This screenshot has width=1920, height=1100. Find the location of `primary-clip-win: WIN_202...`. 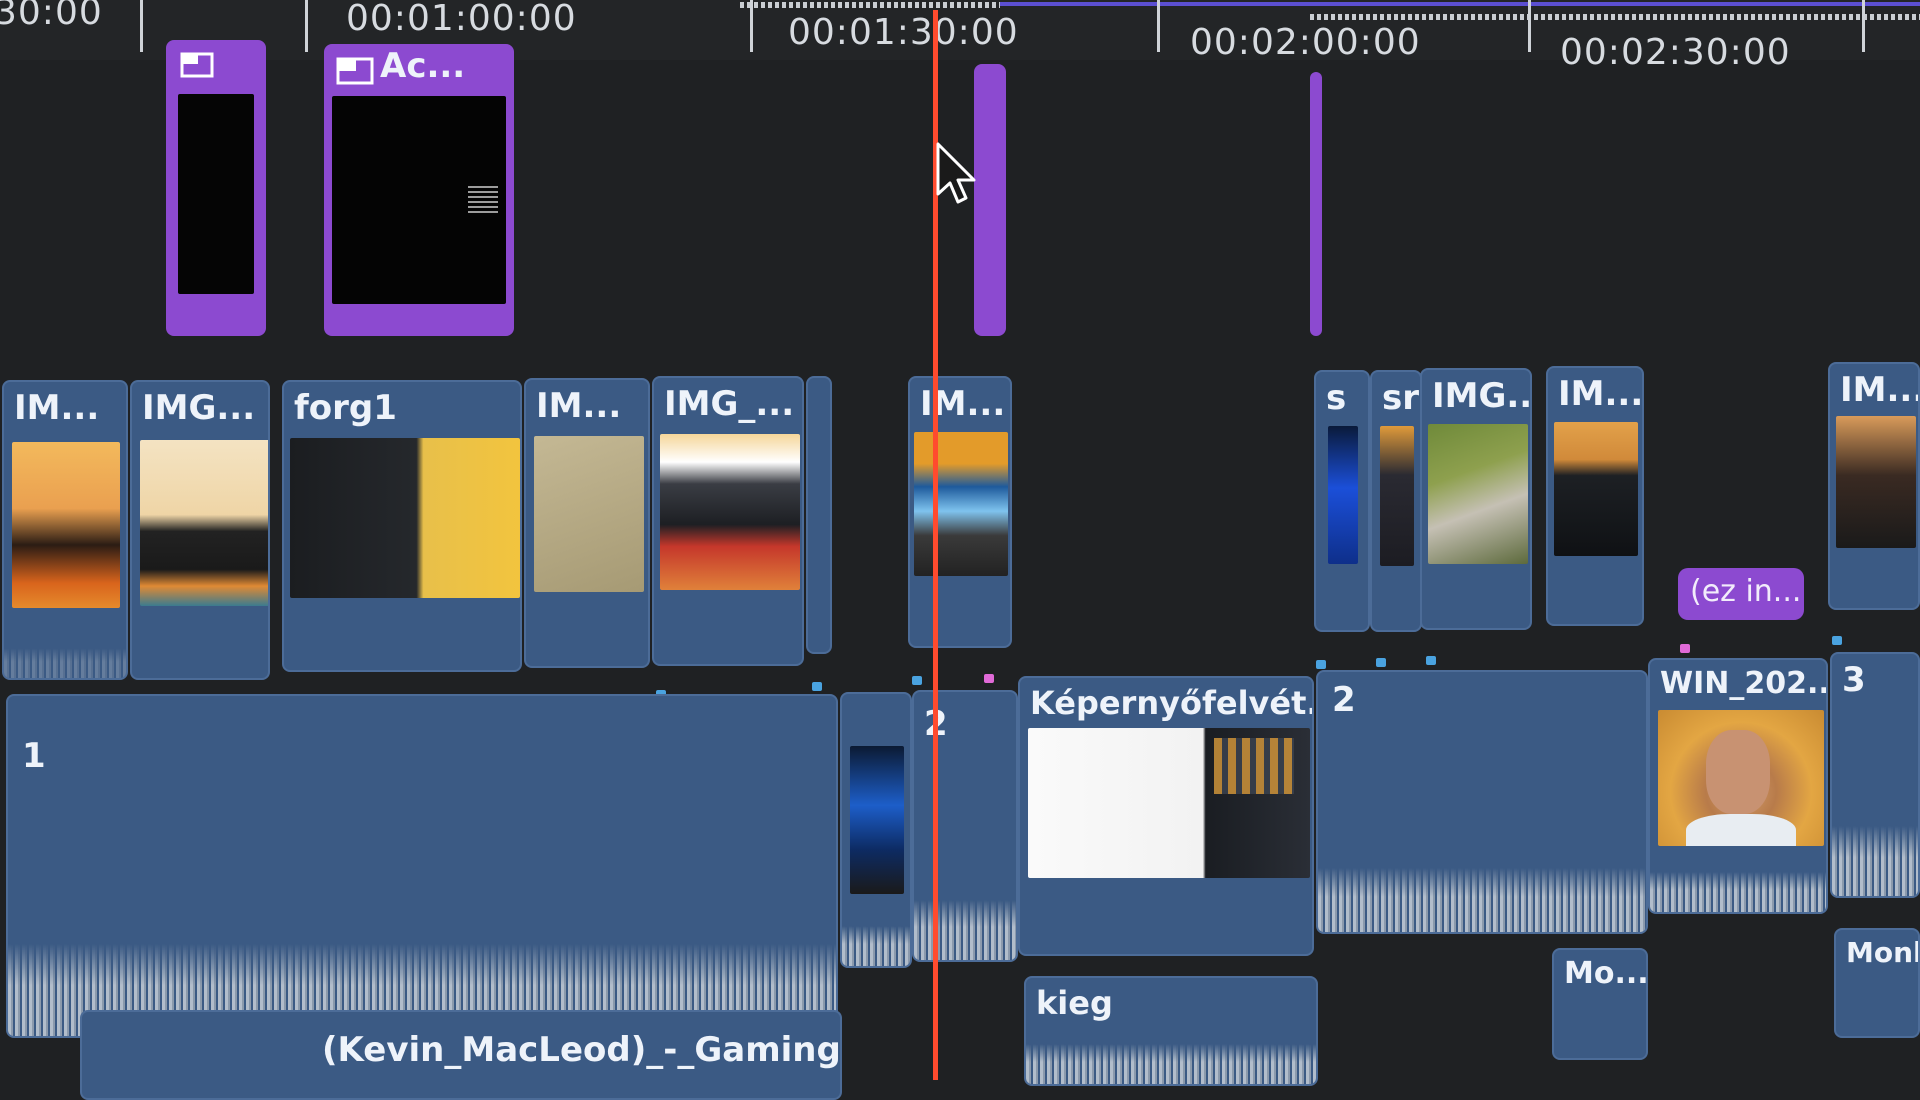

primary-clip-win: WIN_202... is located at coordinates (1738, 786).